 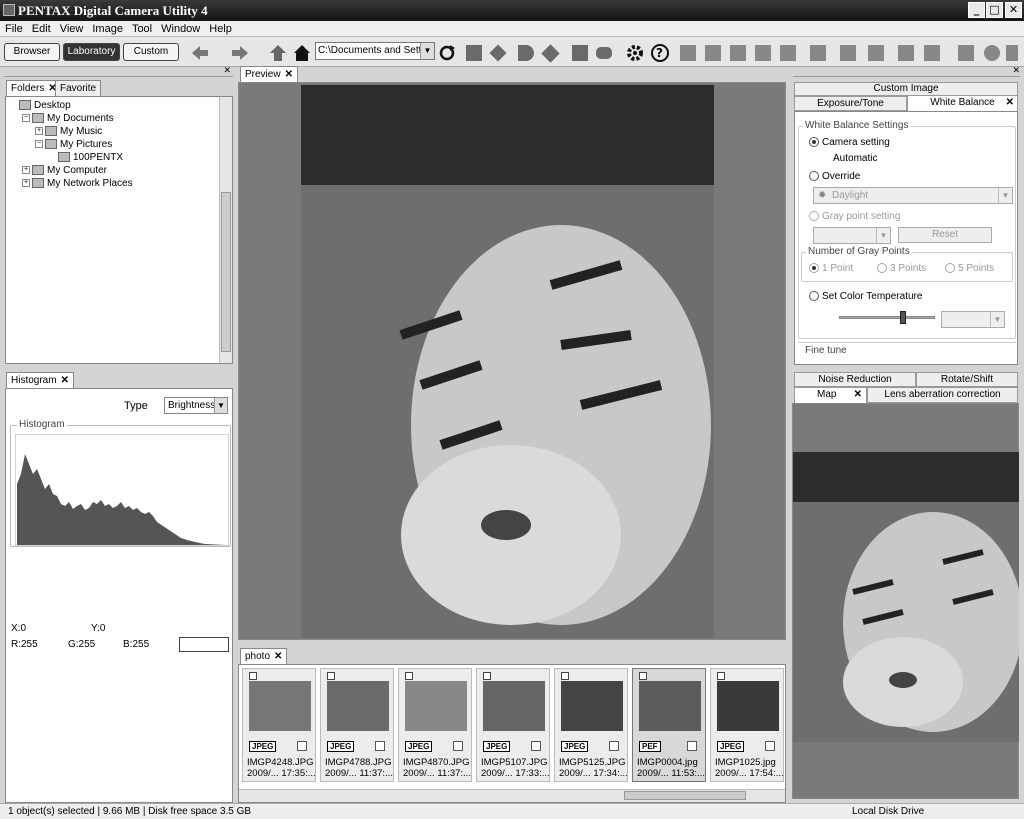 I want to click on gear-icon, so click(x=635, y=53).